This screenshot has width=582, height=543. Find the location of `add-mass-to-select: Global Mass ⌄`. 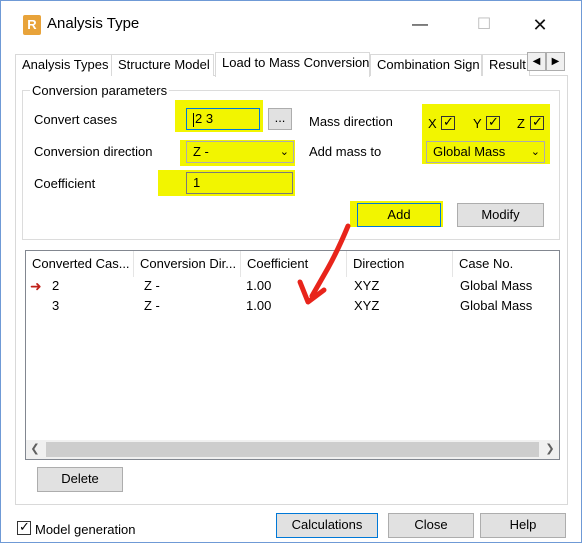

add-mass-to-select: Global Mass ⌄ is located at coordinates (485, 152).